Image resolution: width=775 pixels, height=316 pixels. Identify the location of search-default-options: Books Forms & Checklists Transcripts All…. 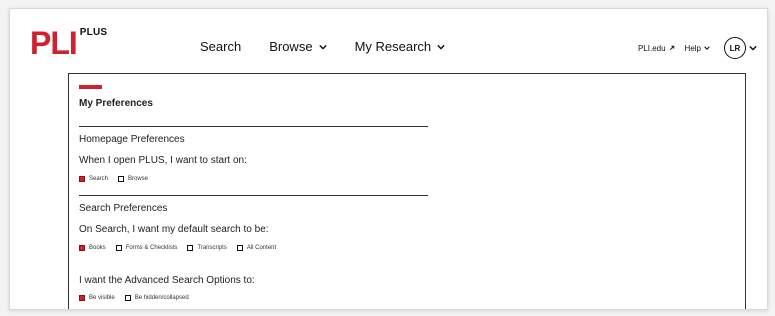
(177, 248).